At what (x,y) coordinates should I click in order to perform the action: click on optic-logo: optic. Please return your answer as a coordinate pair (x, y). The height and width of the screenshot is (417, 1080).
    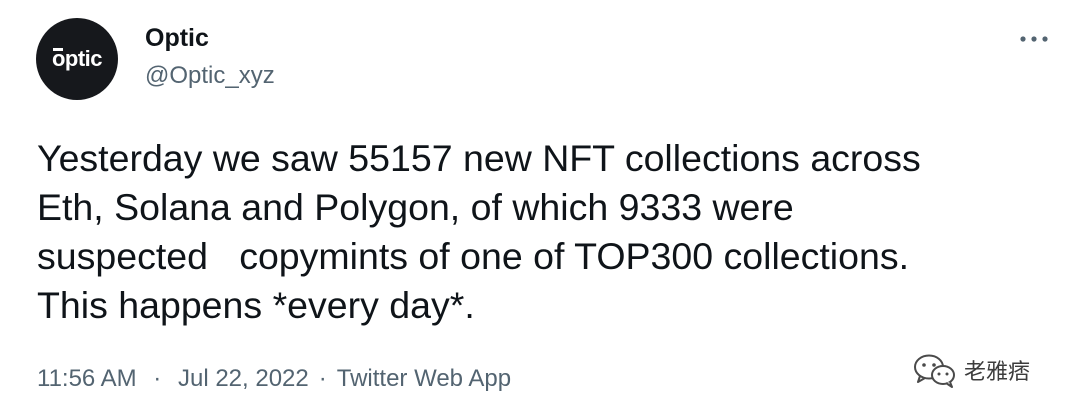
    Looking at the image, I should click on (77, 59).